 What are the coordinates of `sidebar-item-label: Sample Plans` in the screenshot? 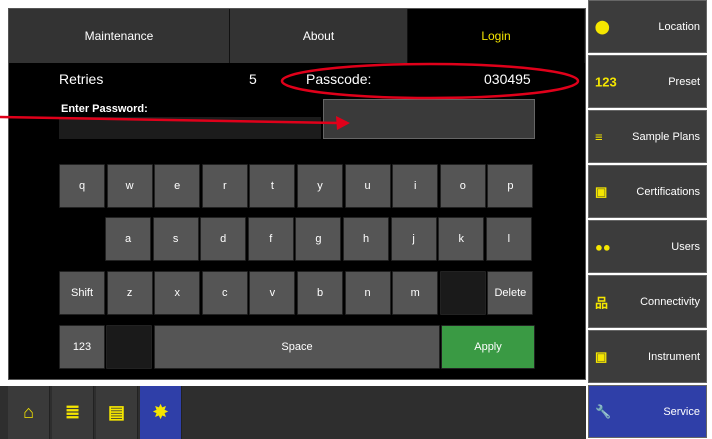 It's located at (666, 136).